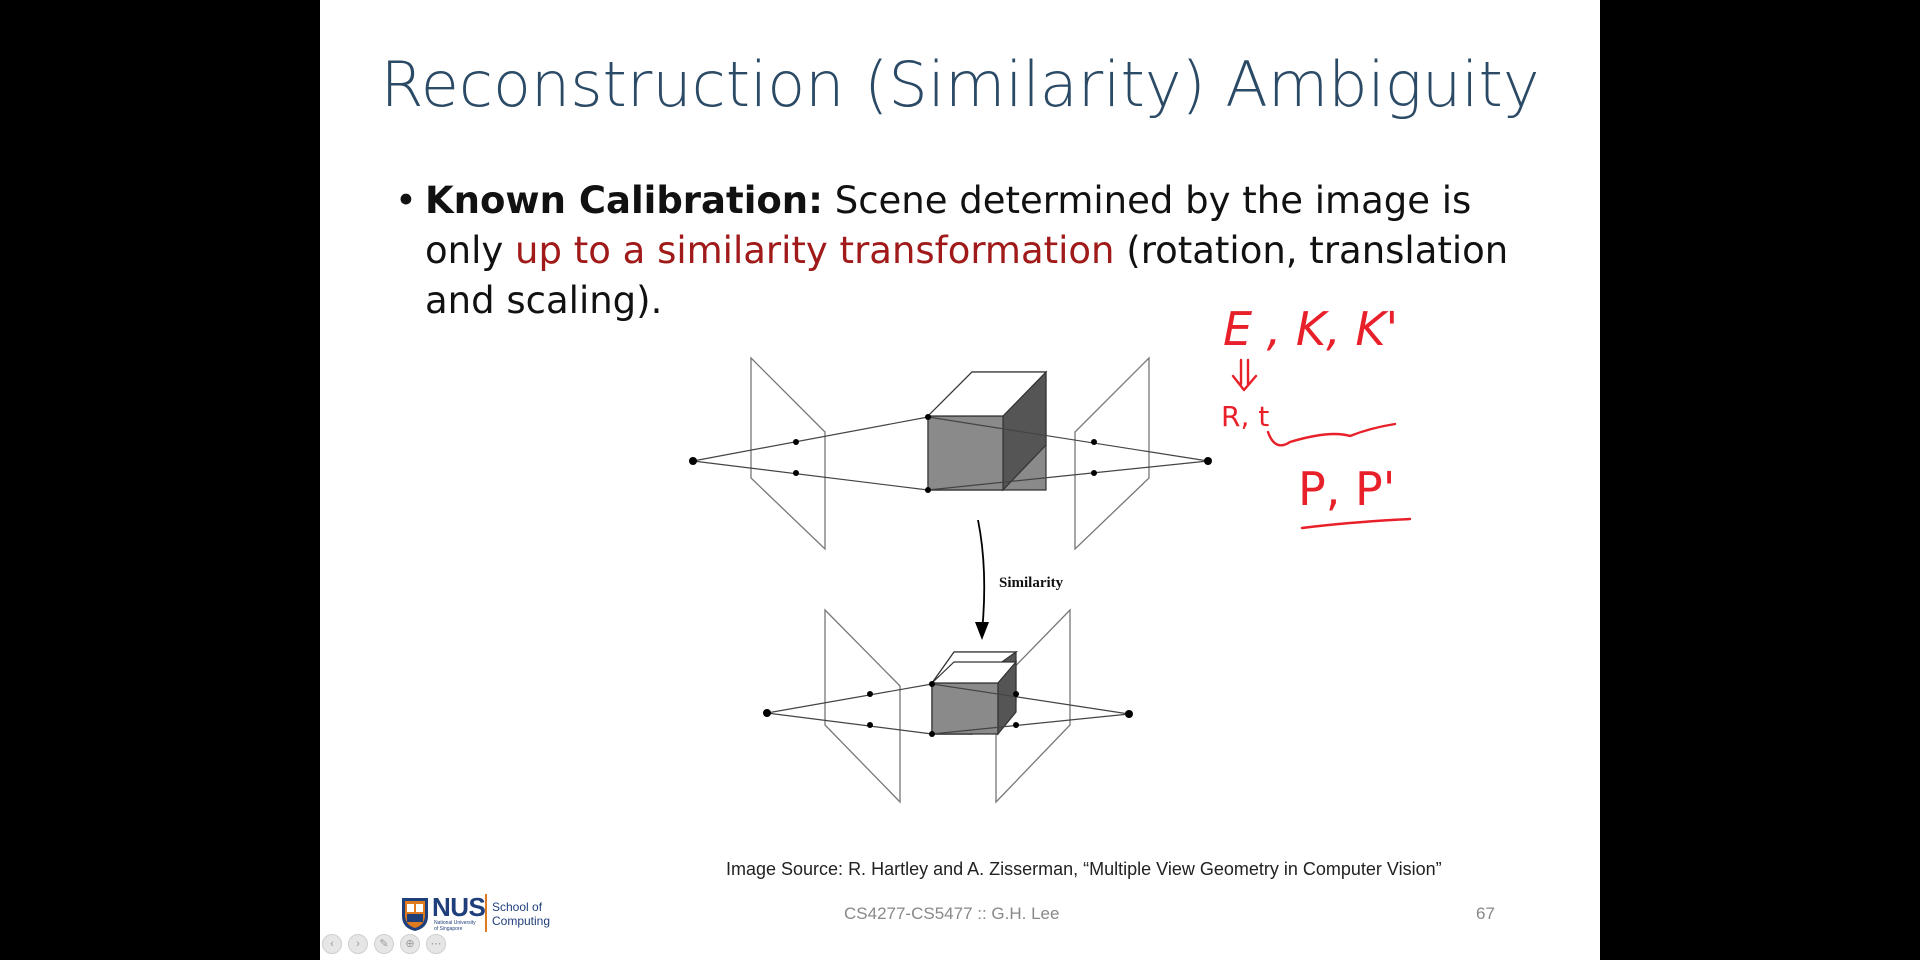 The width and height of the screenshot is (1920, 960). I want to click on bottom-cube, so click(974, 693).